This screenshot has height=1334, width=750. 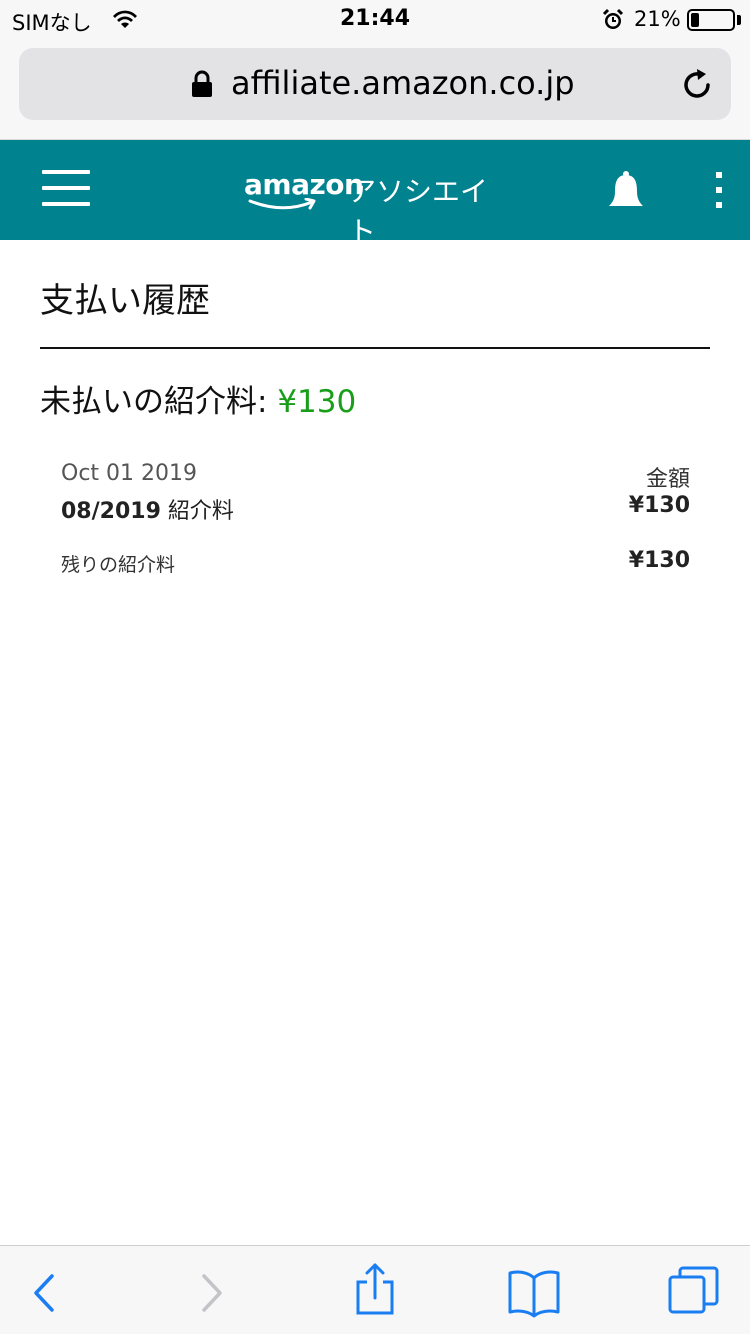 What do you see at coordinates (667, 479) in the screenshot?
I see `amount-column-header: 金額` at bounding box center [667, 479].